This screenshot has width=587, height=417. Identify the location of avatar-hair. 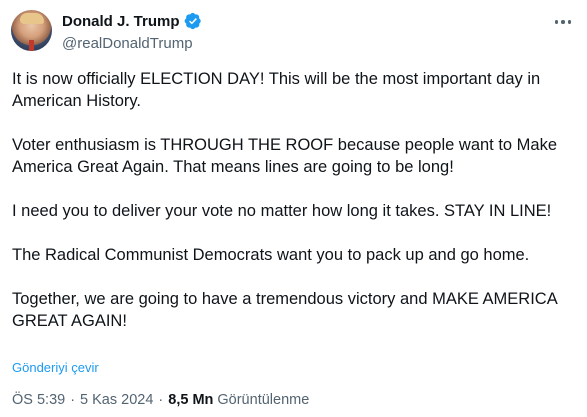
(32, 18).